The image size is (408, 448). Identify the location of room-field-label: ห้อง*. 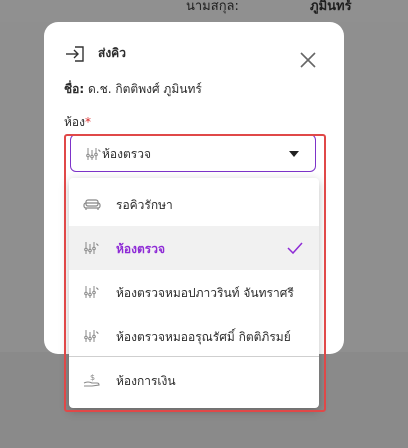
(77, 122).